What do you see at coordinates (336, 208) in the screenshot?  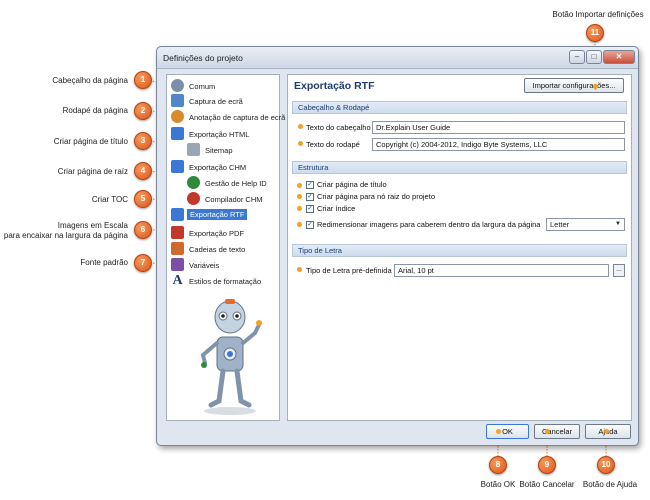 I see `create-index-label: Criar índice` at bounding box center [336, 208].